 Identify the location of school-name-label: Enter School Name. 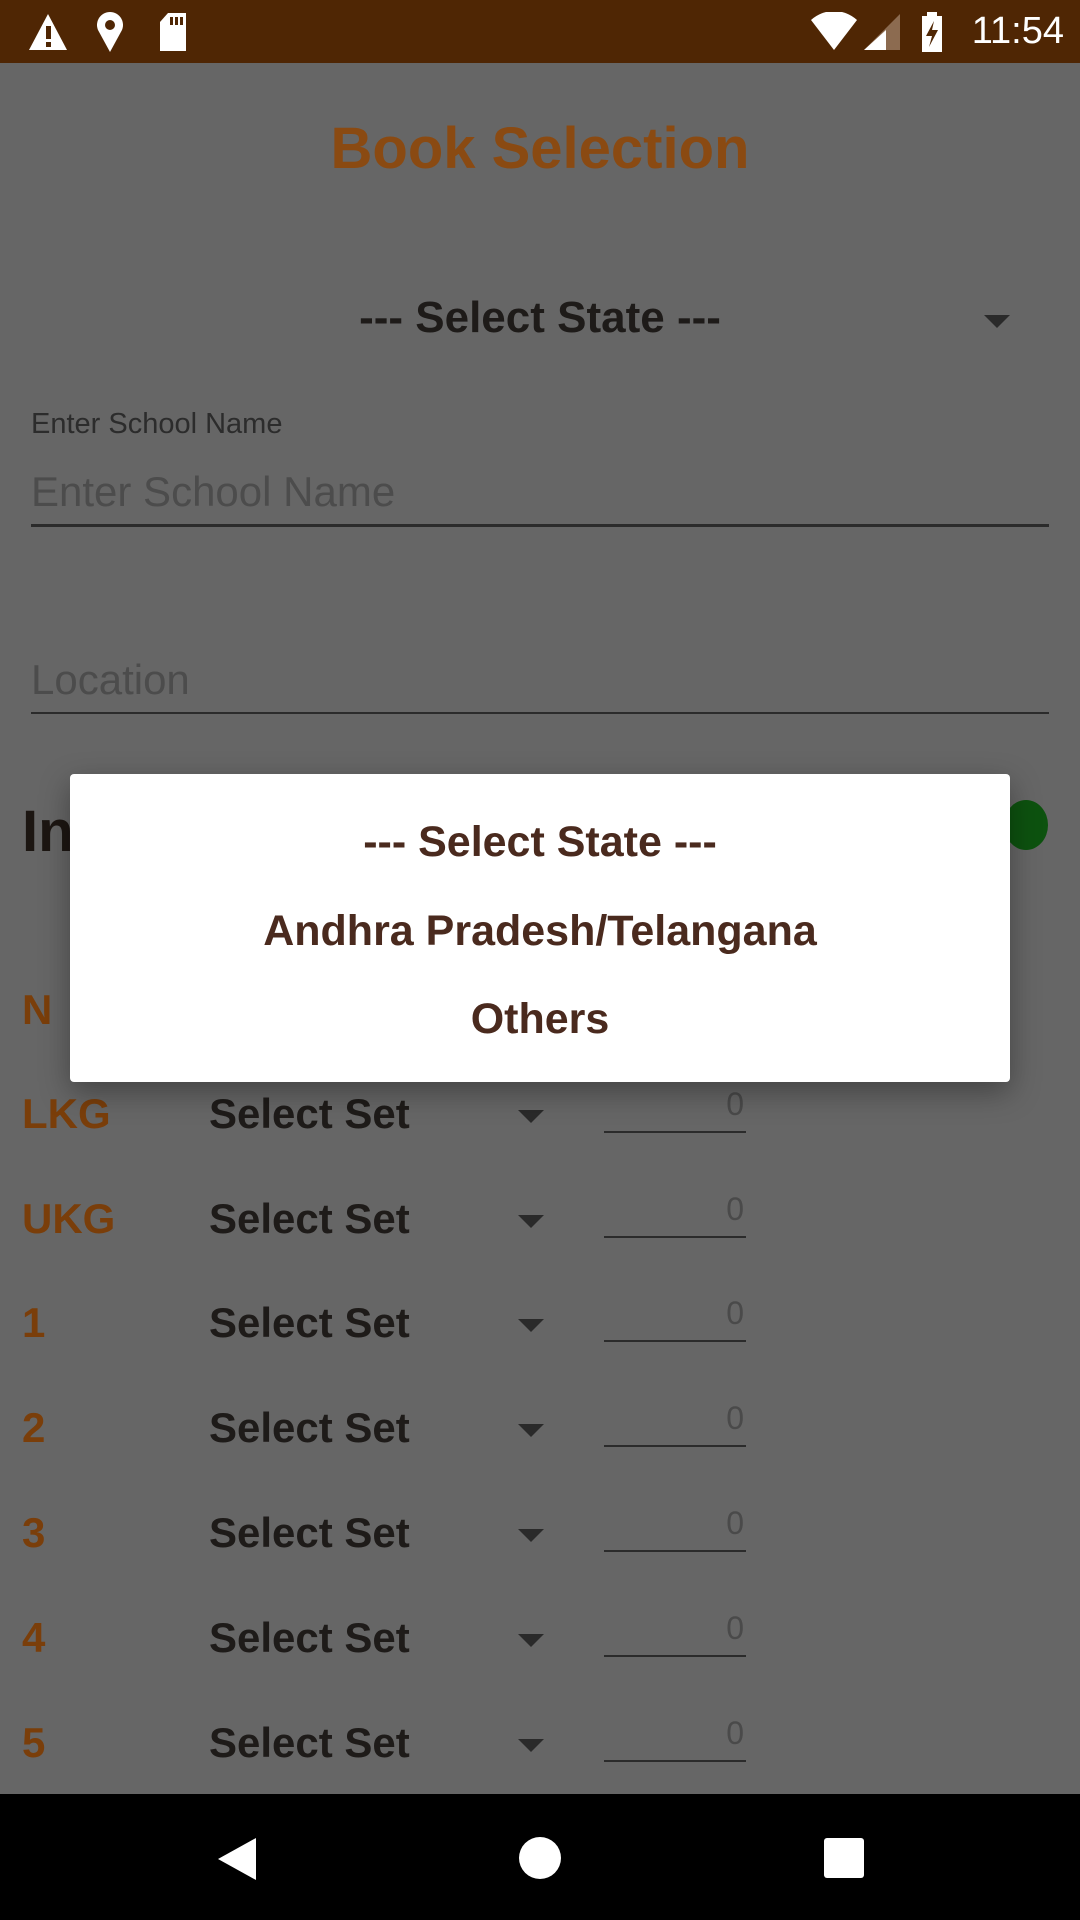
(157, 424).